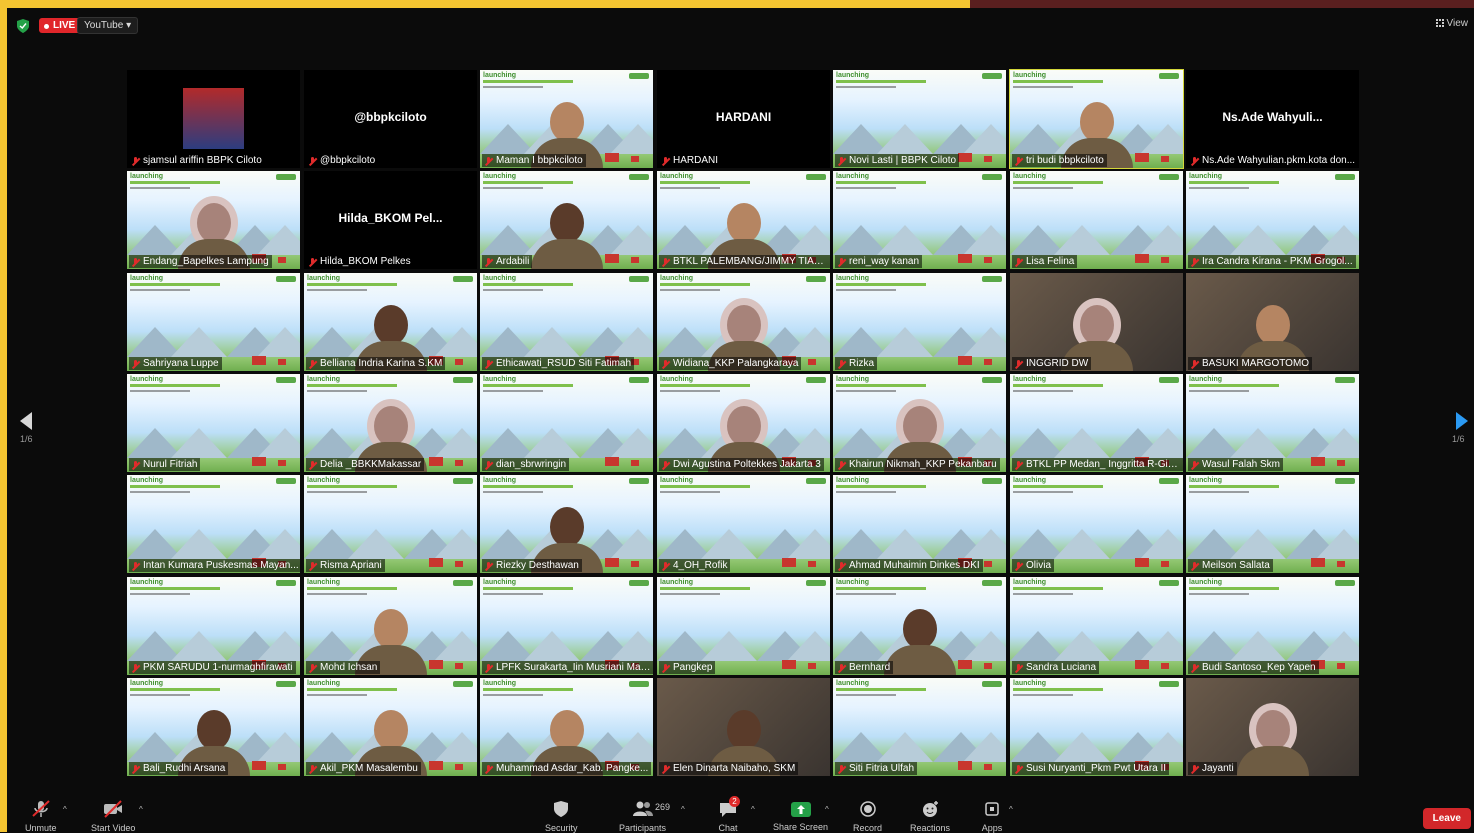 The image size is (1474, 833). What do you see at coordinates (390, 524) in the screenshot?
I see `participant-tile: launching Risma Apriani` at bounding box center [390, 524].